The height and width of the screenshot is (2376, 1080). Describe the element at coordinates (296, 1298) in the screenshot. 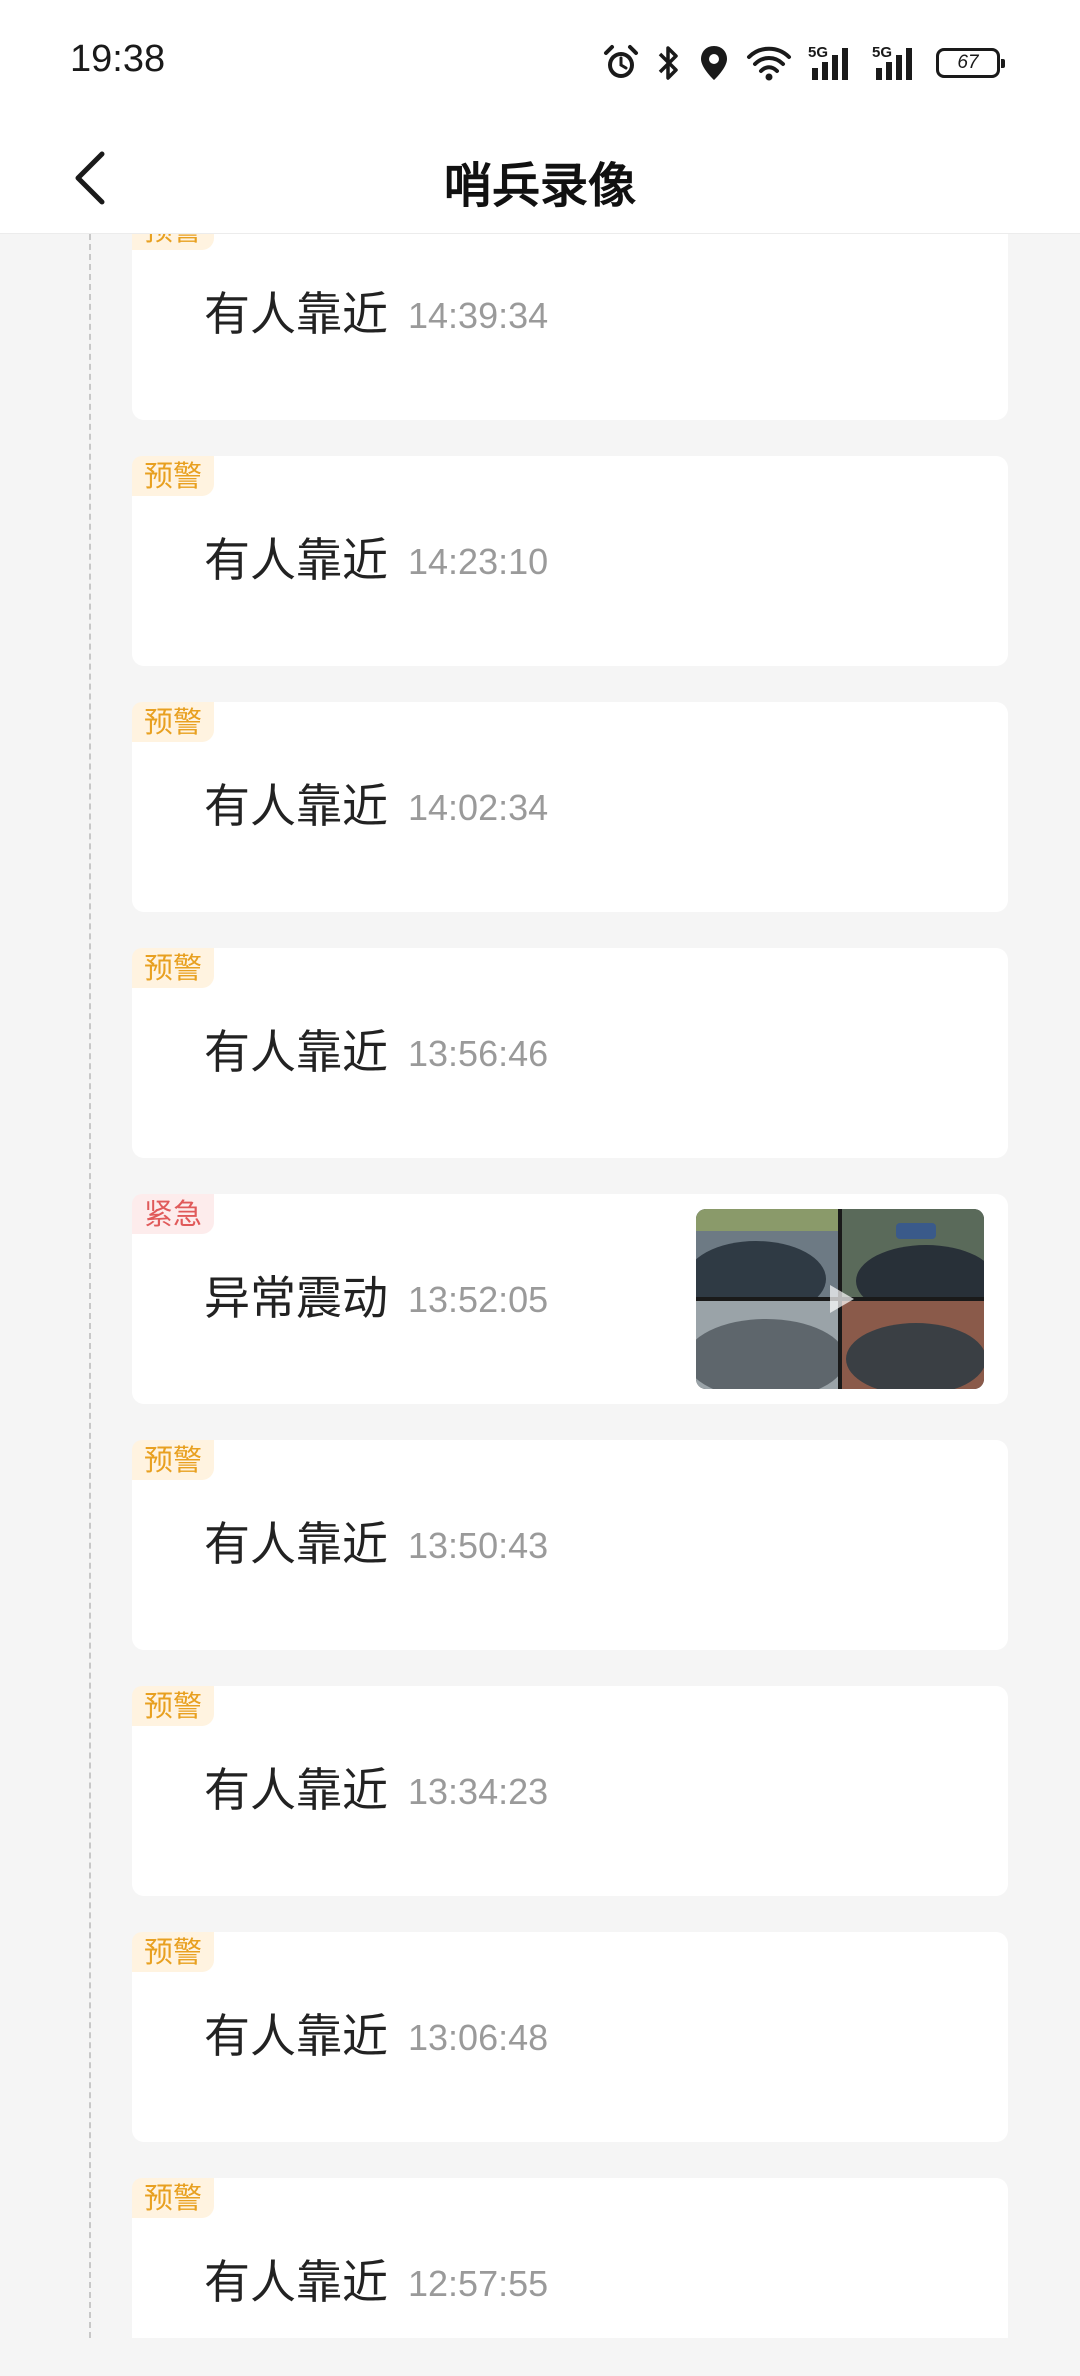

I see `event-title: 异常震动` at that location.